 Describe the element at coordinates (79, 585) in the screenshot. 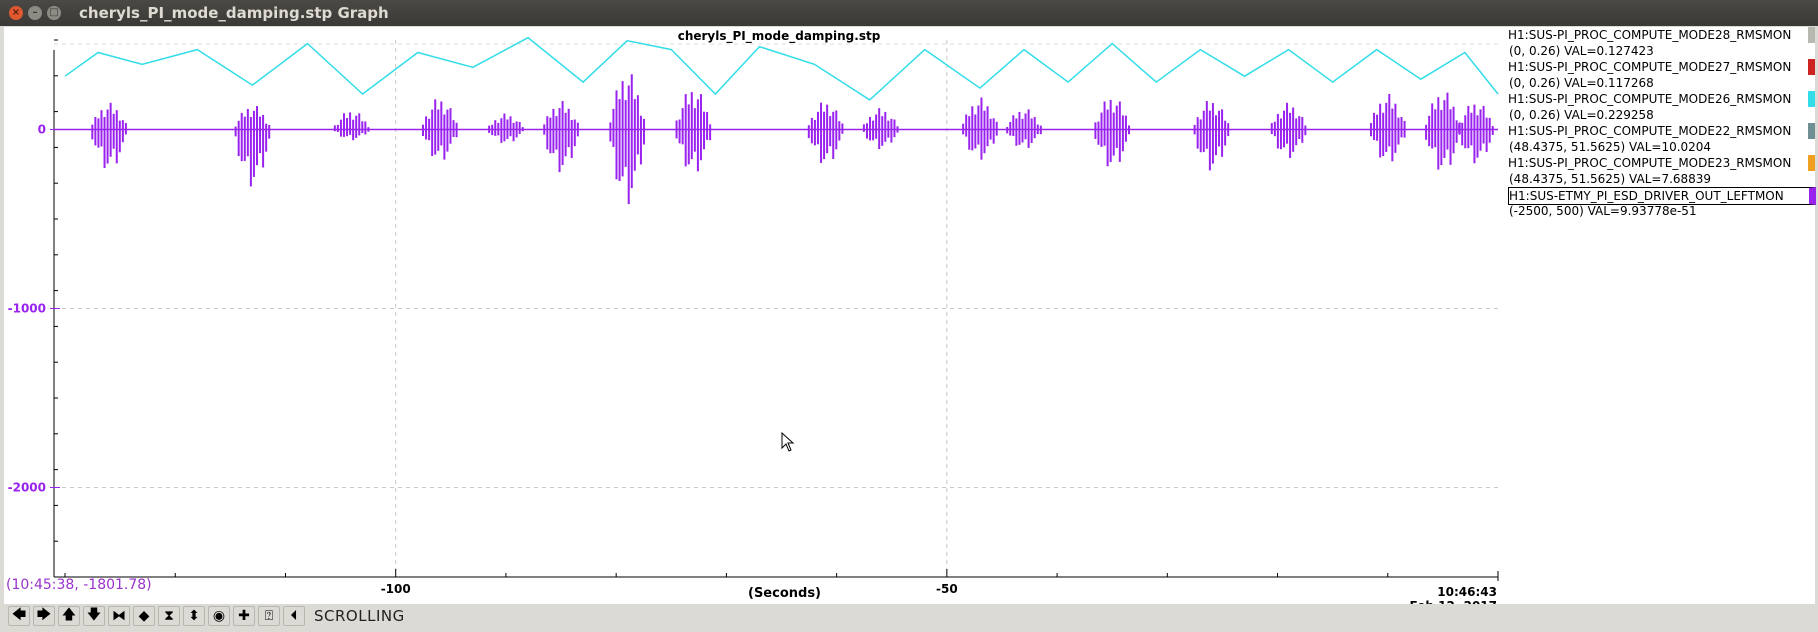

I see `cursor-readout: (10:45:38, -1801.78)` at that location.